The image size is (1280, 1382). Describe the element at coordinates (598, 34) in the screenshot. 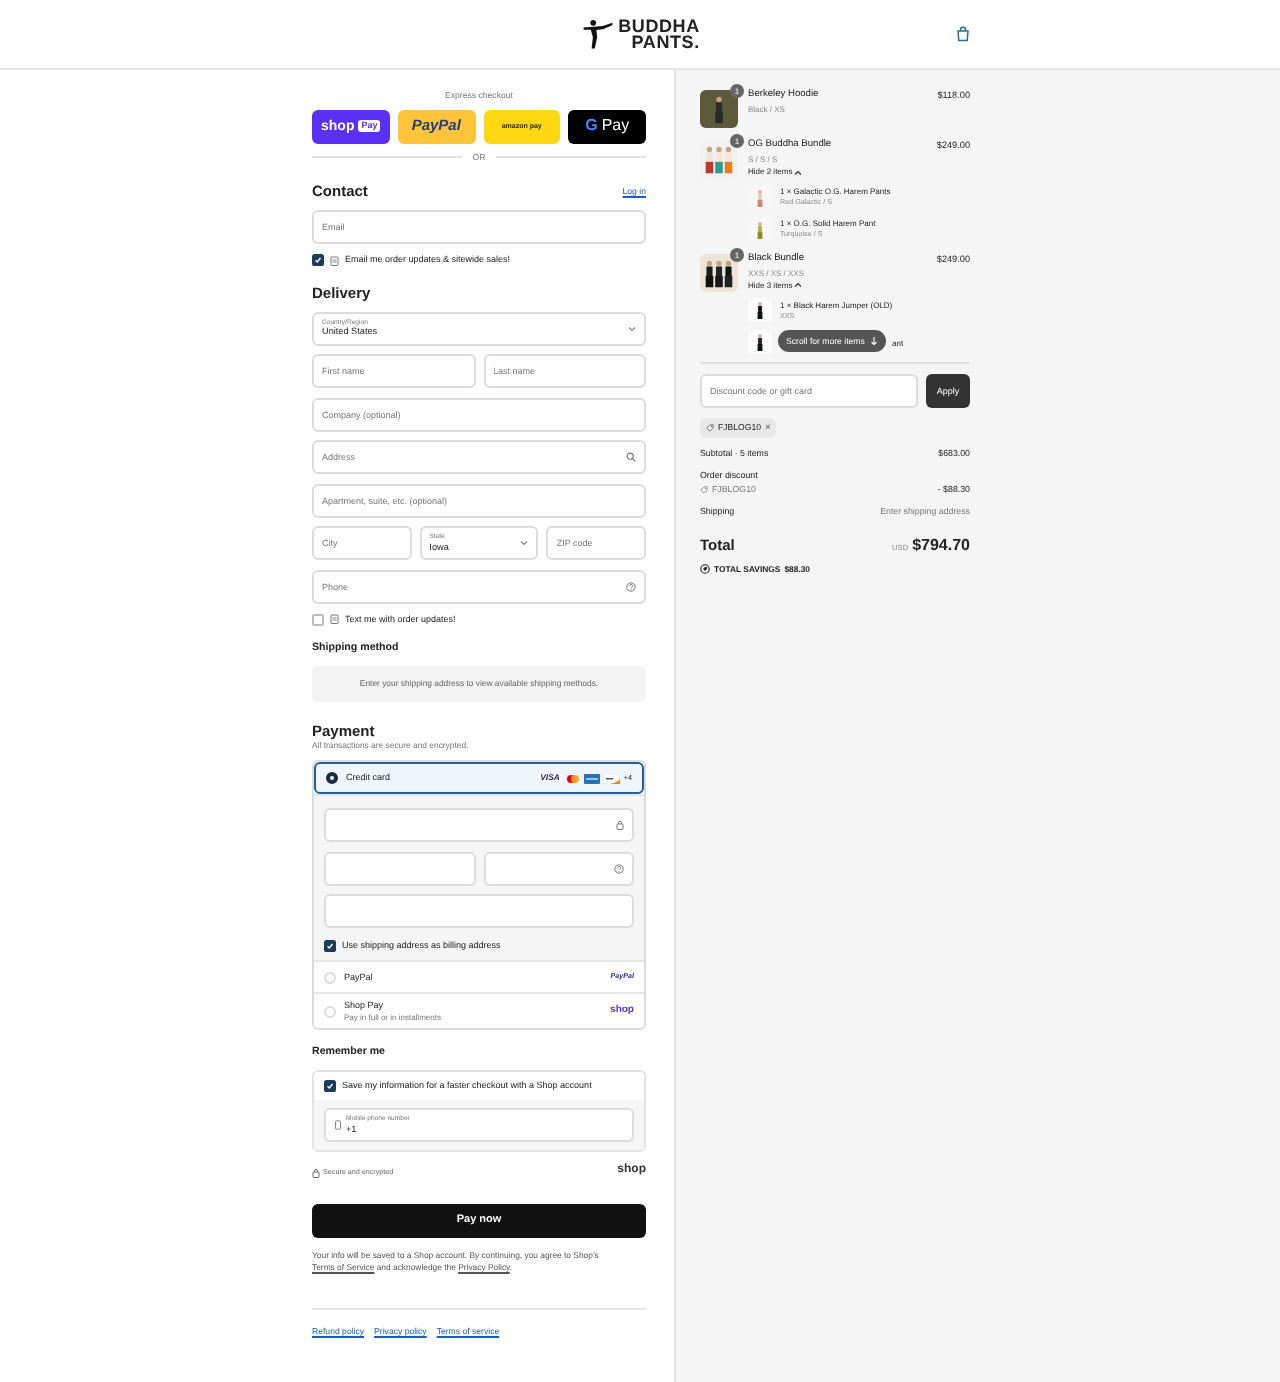

I see `figure-icon` at that location.